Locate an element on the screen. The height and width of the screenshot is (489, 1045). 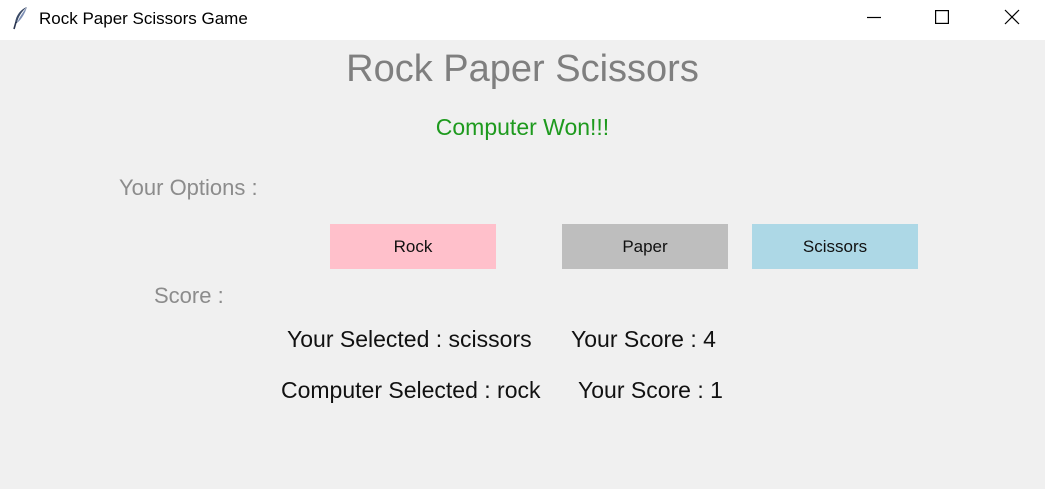
user-score-text: Your Score : 4 is located at coordinates (643, 339).